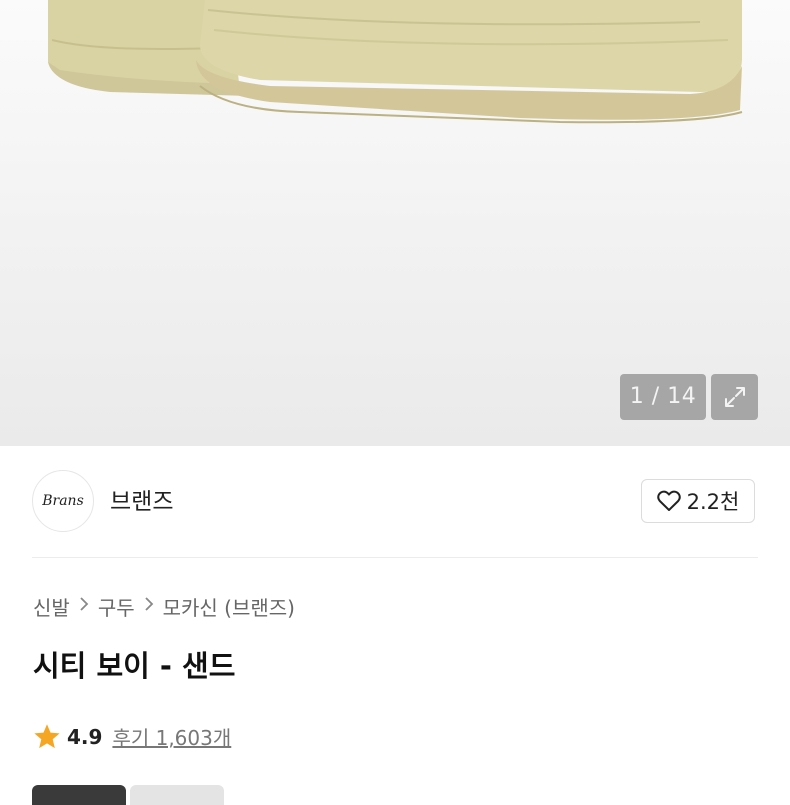  Describe the element at coordinates (663, 397) in the screenshot. I see `image-counter: 1 / 14` at that location.